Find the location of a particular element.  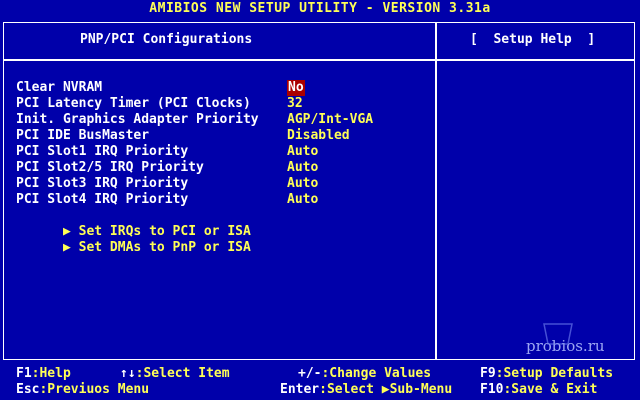

setting-value: Disabled is located at coordinates (318, 136).